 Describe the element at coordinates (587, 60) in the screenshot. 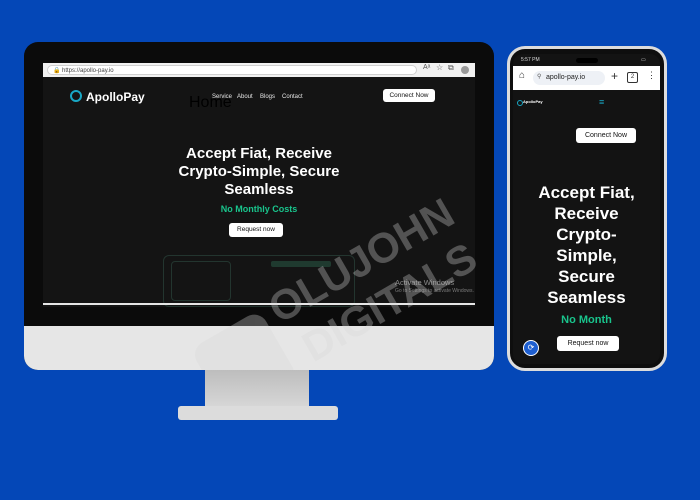

I see `camera-notch` at that location.